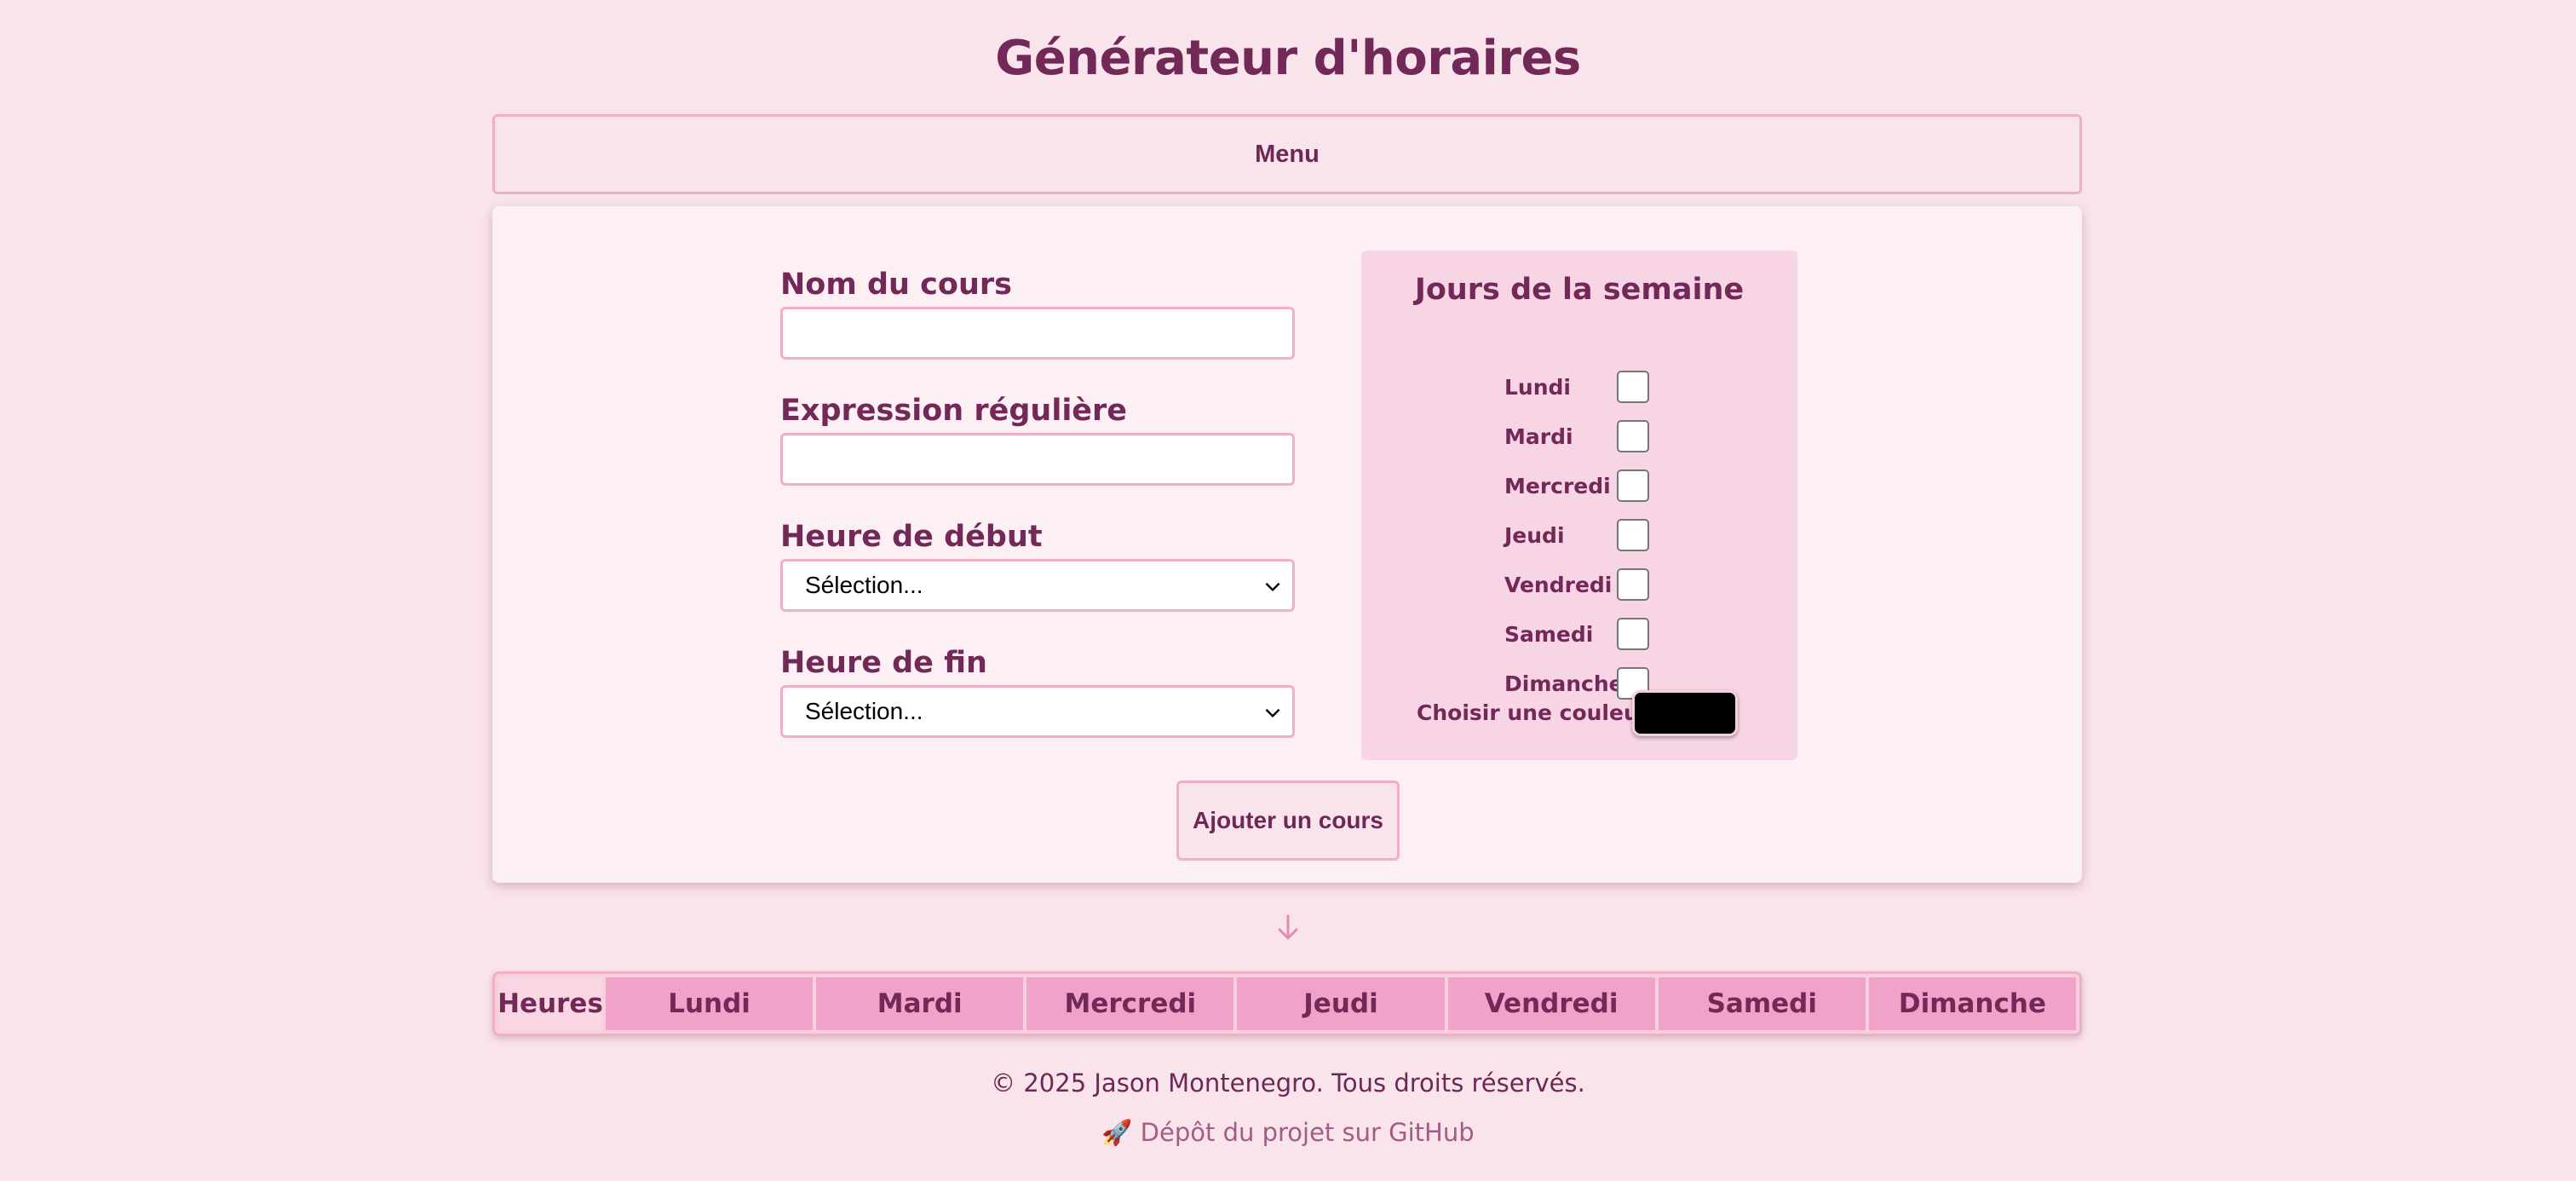  Describe the element at coordinates (1633, 387) in the screenshot. I see `day-checkbox-lundi` at that location.